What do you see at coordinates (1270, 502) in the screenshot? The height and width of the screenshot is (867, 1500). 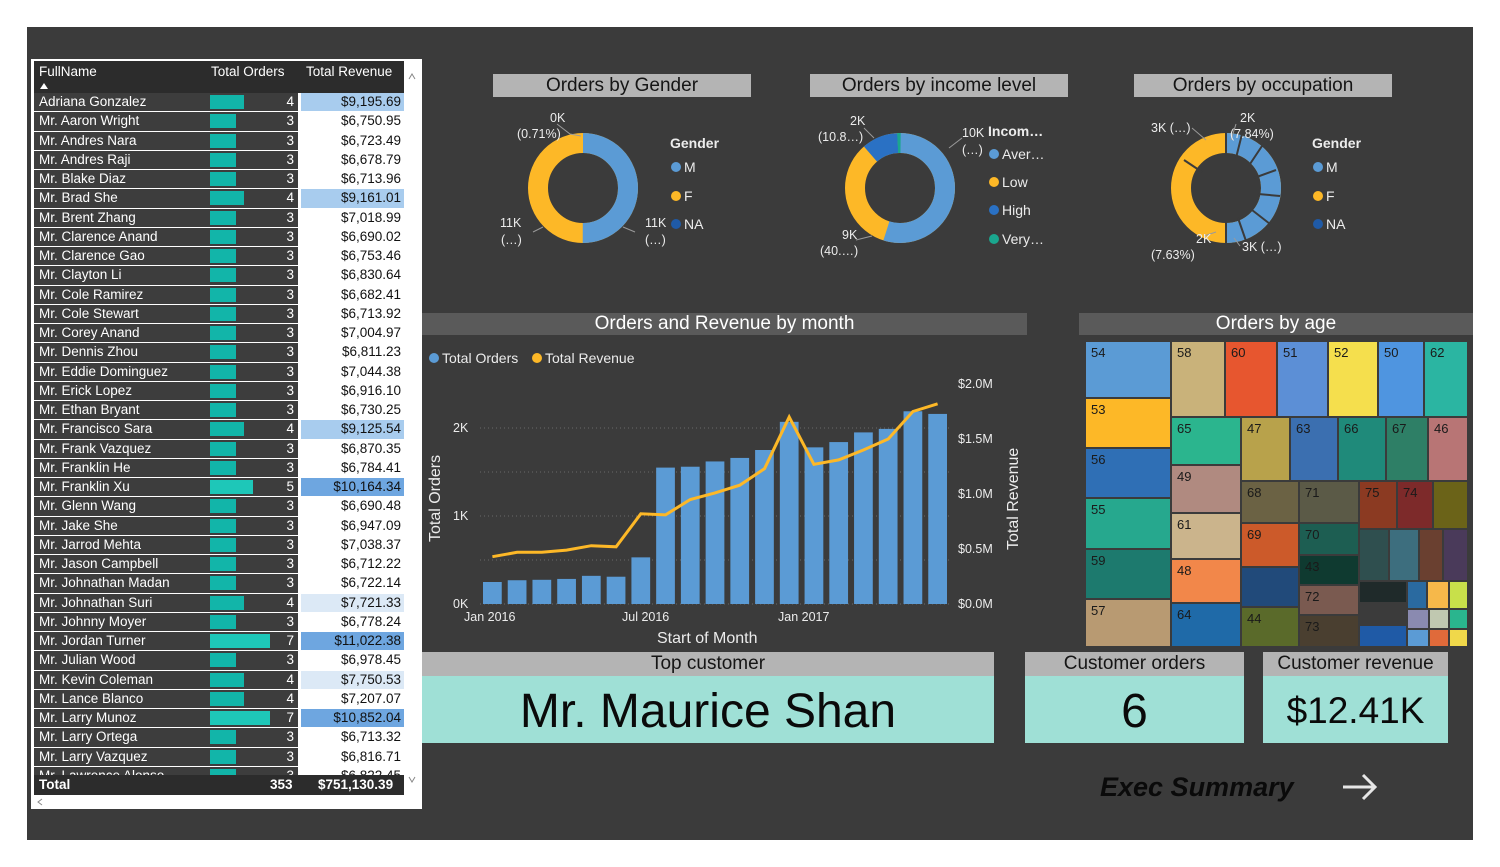 I see `age-tile-68: 68` at bounding box center [1270, 502].